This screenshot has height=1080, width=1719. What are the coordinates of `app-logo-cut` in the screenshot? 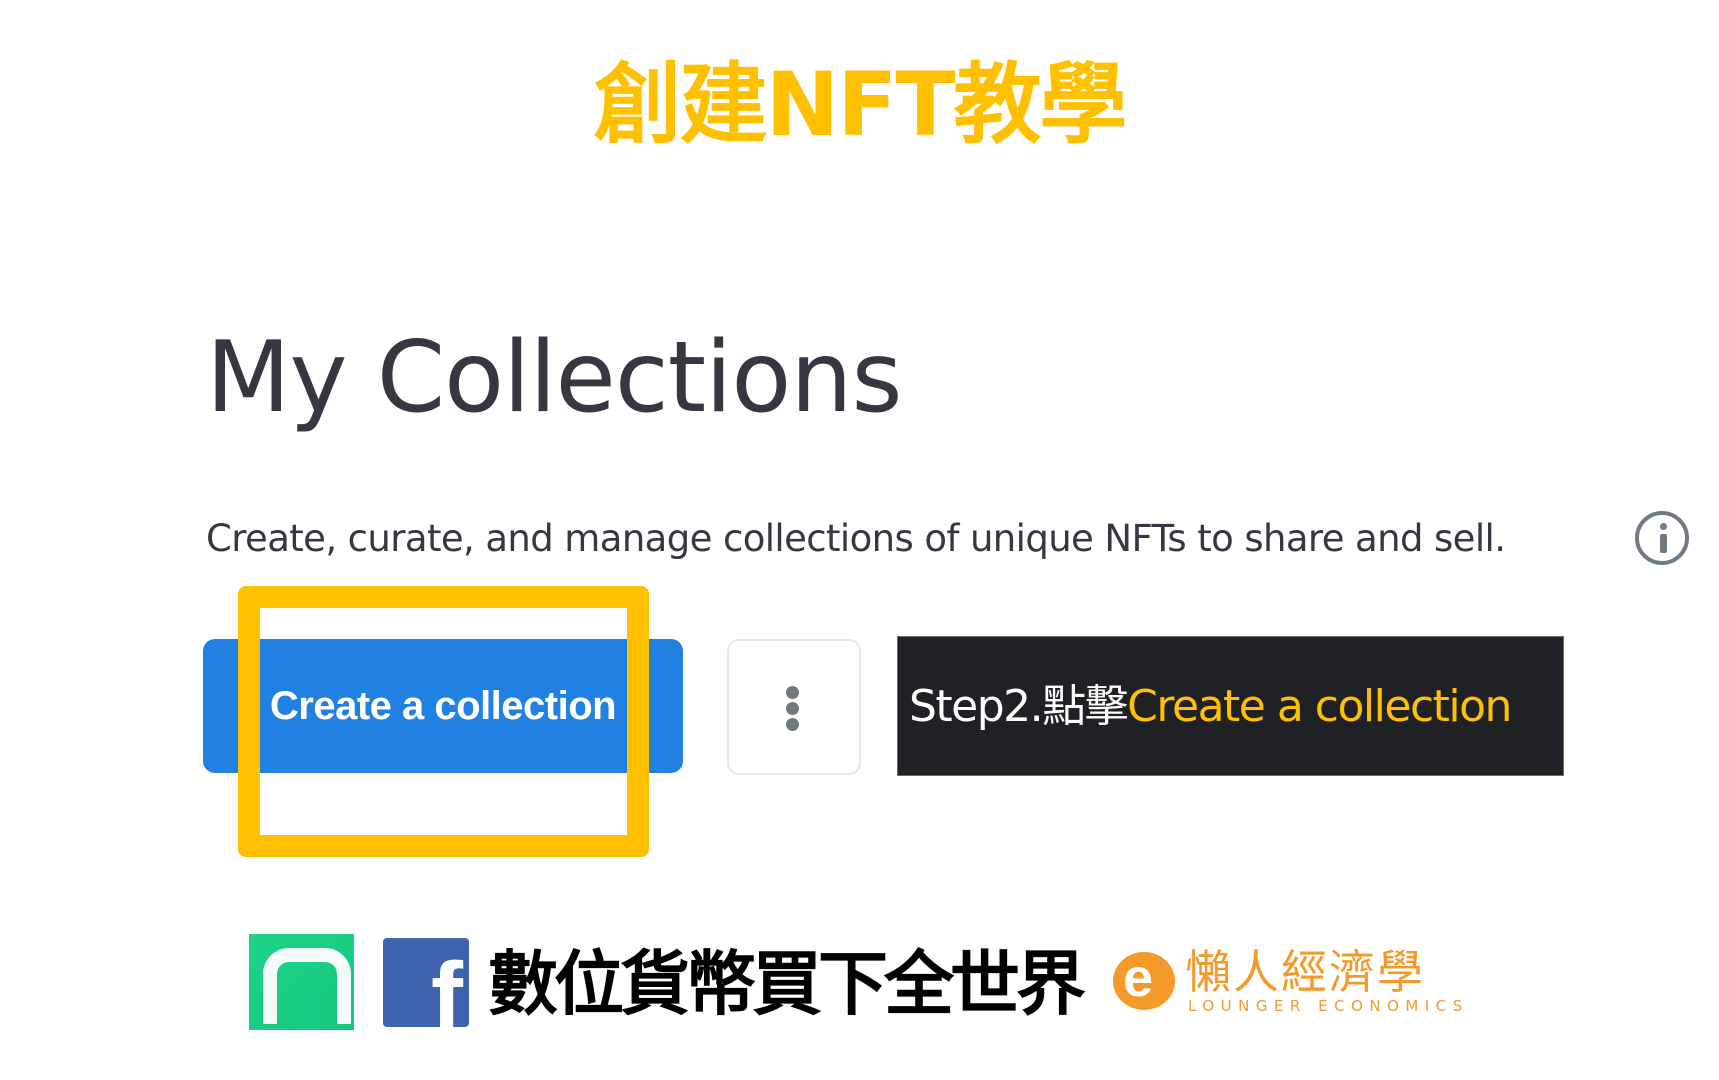 It's located at (309, 1011).